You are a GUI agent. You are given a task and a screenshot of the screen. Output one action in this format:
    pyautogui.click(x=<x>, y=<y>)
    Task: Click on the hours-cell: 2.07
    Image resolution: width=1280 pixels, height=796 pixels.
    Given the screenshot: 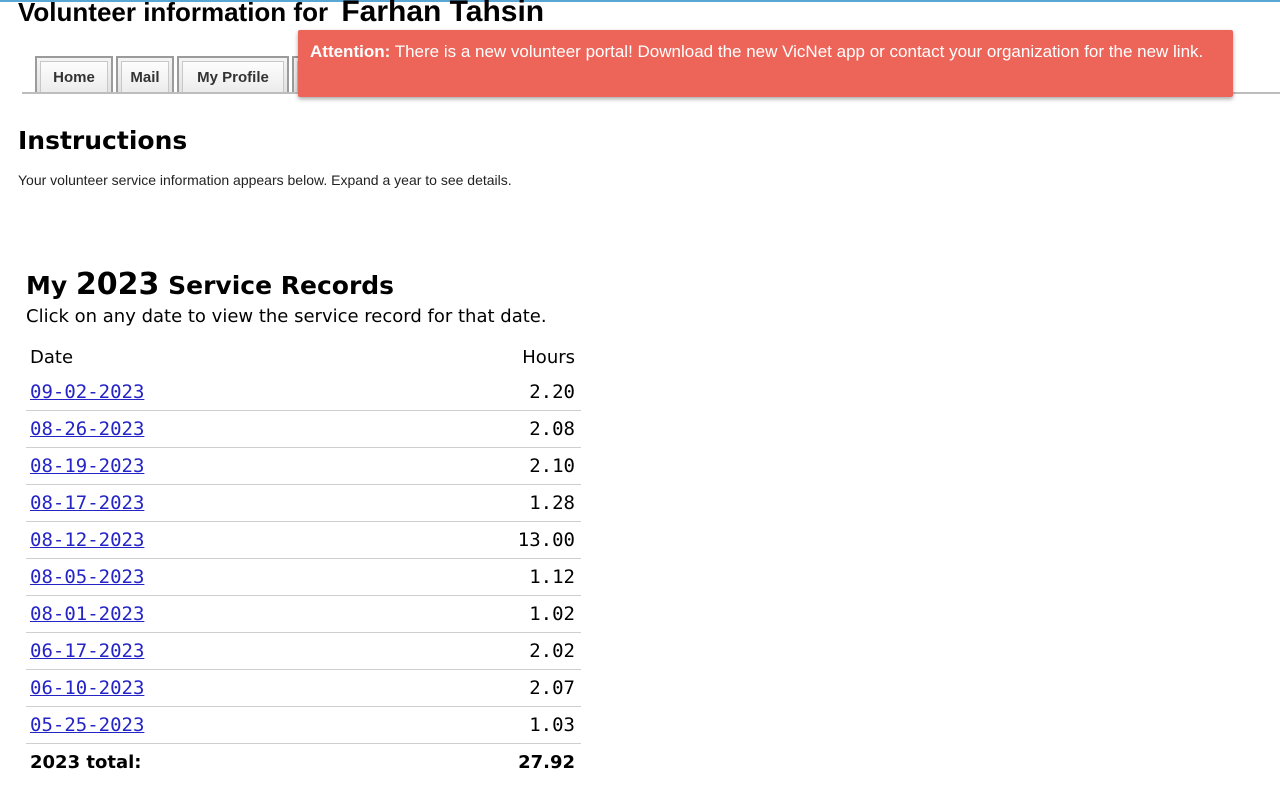 What is the action you would take?
    pyautogui.click(x=483, y=688)
    